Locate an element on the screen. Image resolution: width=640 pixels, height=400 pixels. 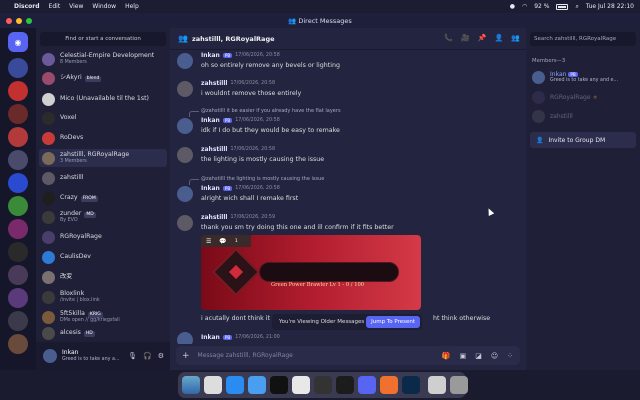
clock: Tue Jul 28 22:10 is located at coordinates (610, 6).